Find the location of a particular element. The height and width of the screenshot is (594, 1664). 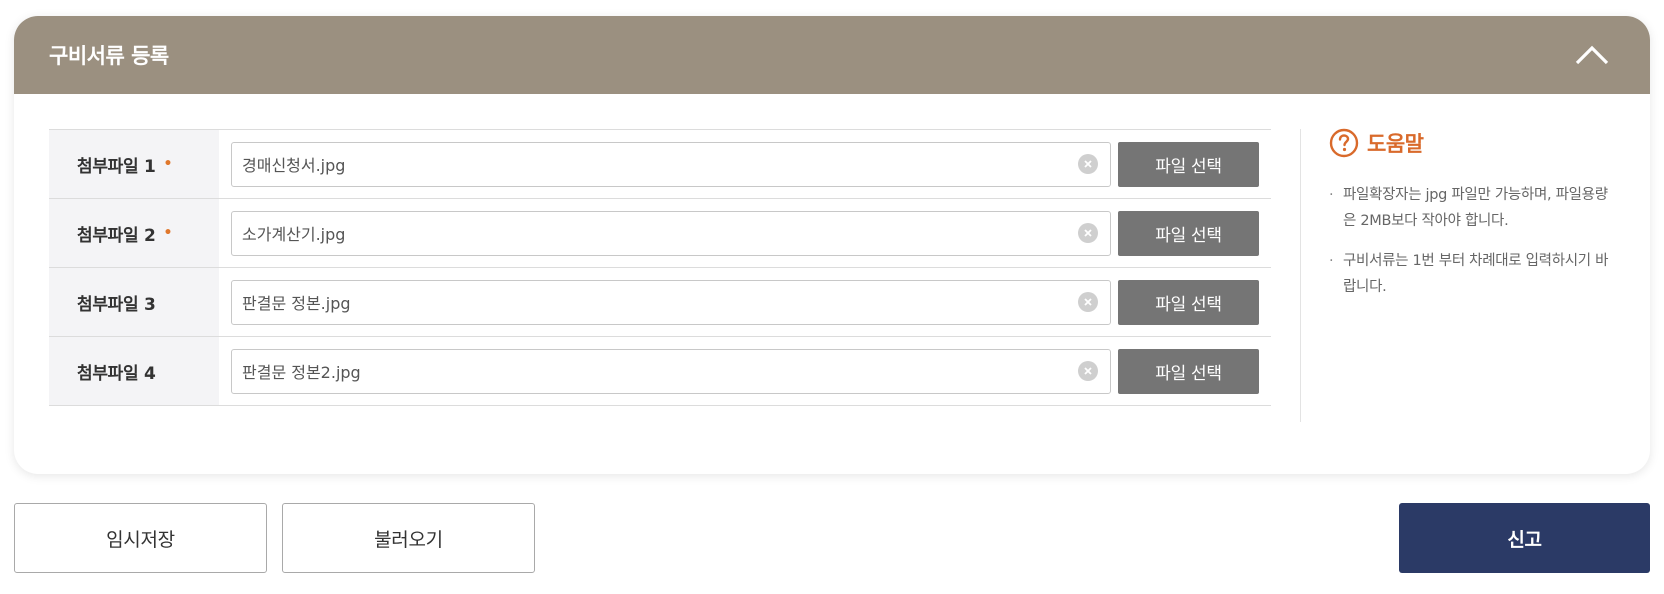

attachment-row: 첨부파일 3 판결문 정본.jpg 파일 선택 is located at coordinates (660, 302).